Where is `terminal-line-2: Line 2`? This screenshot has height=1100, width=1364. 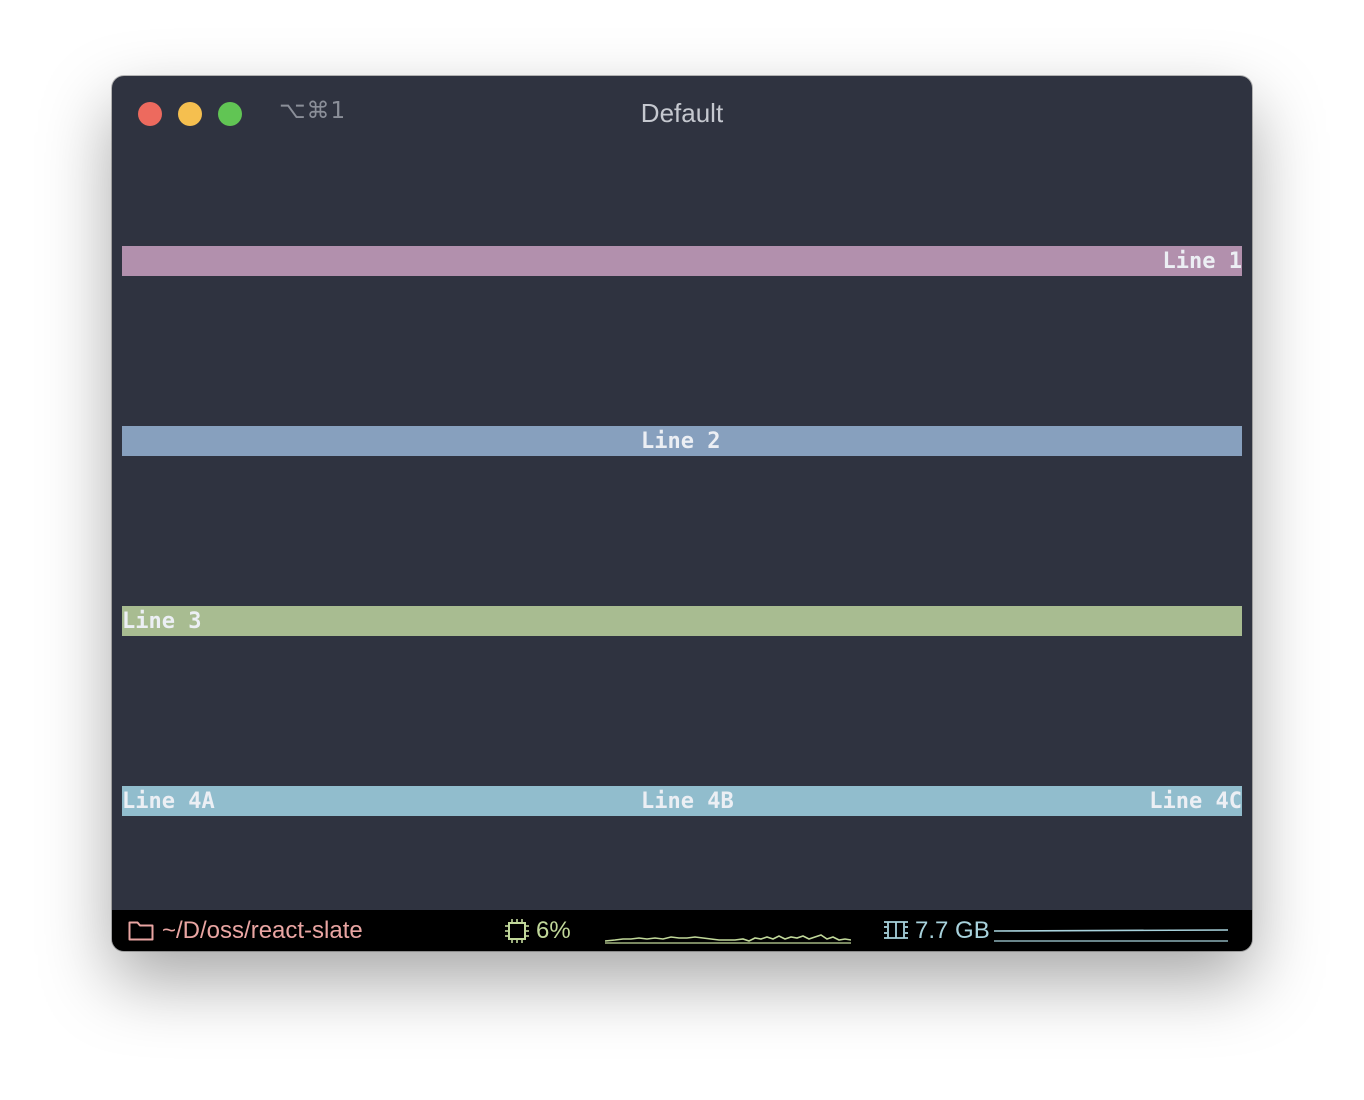
terminal-line-2: Line 2 is located at coordinates (682, 441).